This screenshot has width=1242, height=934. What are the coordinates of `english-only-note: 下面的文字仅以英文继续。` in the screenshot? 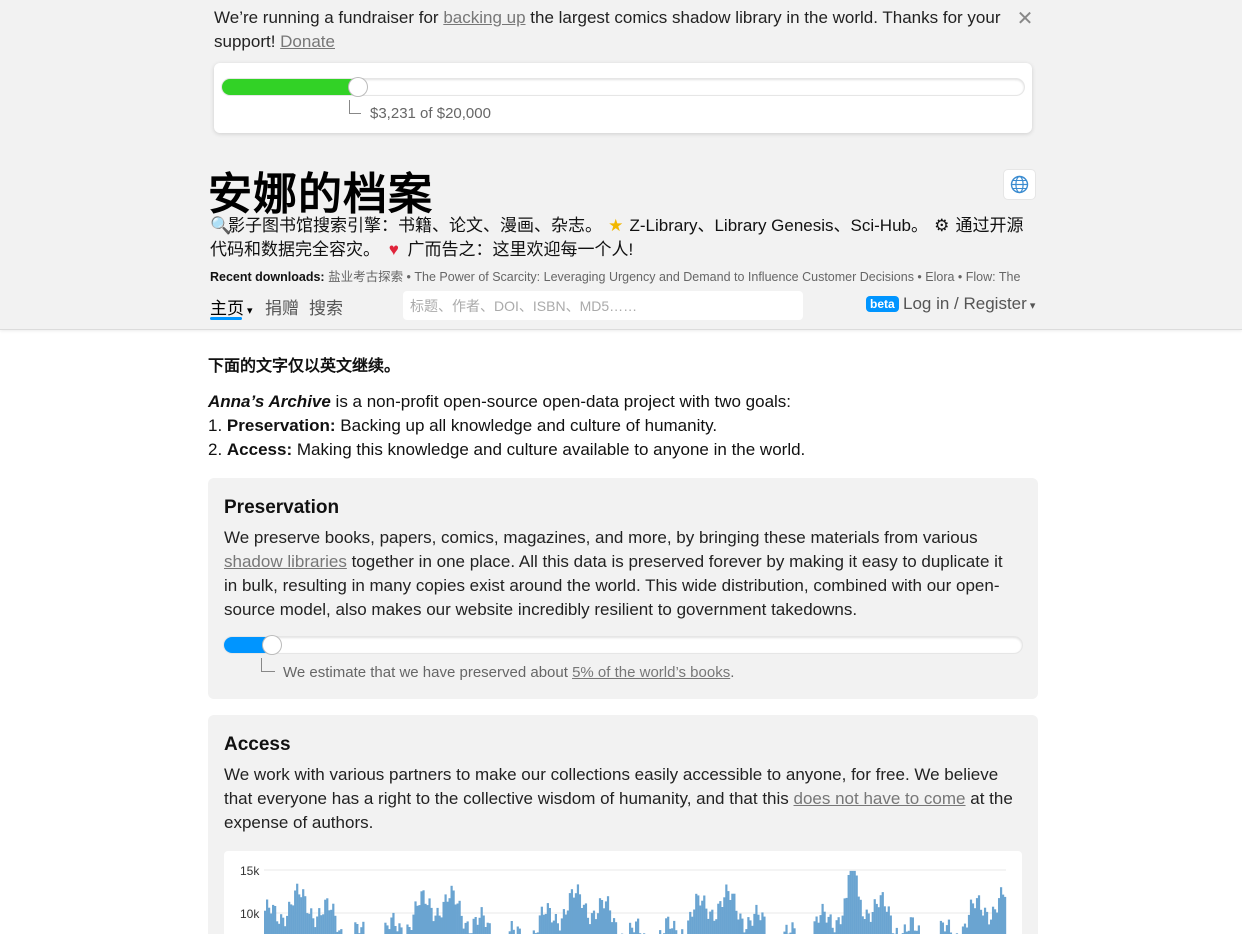 It's located at (304, 366).